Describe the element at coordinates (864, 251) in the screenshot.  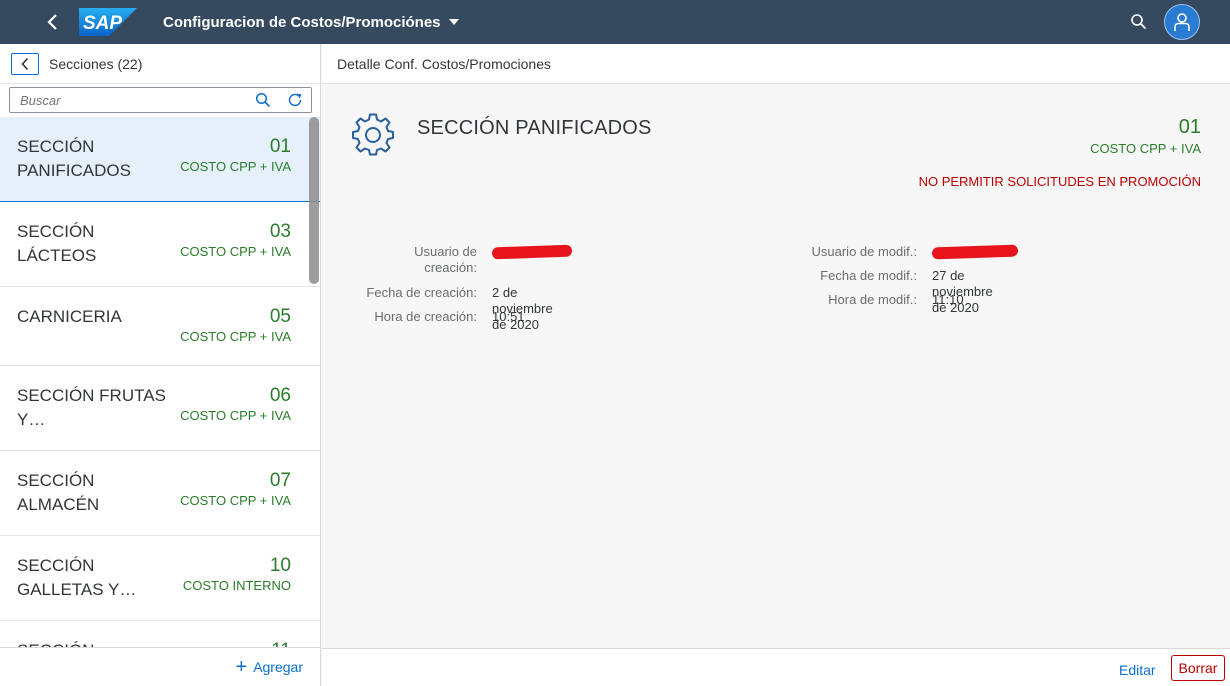
I see `modified-by-label: Usuario de modif.:` at that location.